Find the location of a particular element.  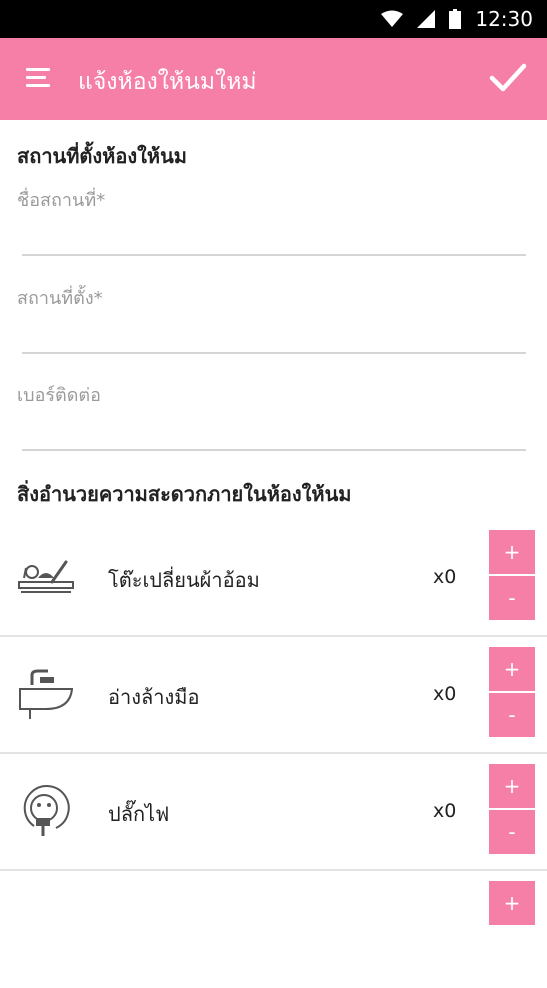

amenities-section-title: สิ่งอำนวยความสะดวกภายในห้องให้นม is located at coordinates (184, 494).